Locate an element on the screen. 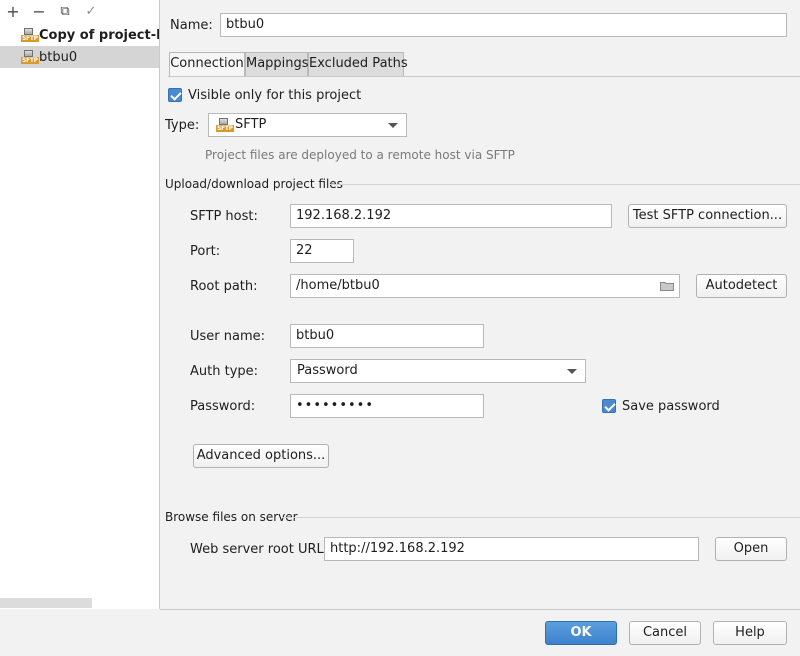  name-input: btbu0 is located at coordinates (503, 25).